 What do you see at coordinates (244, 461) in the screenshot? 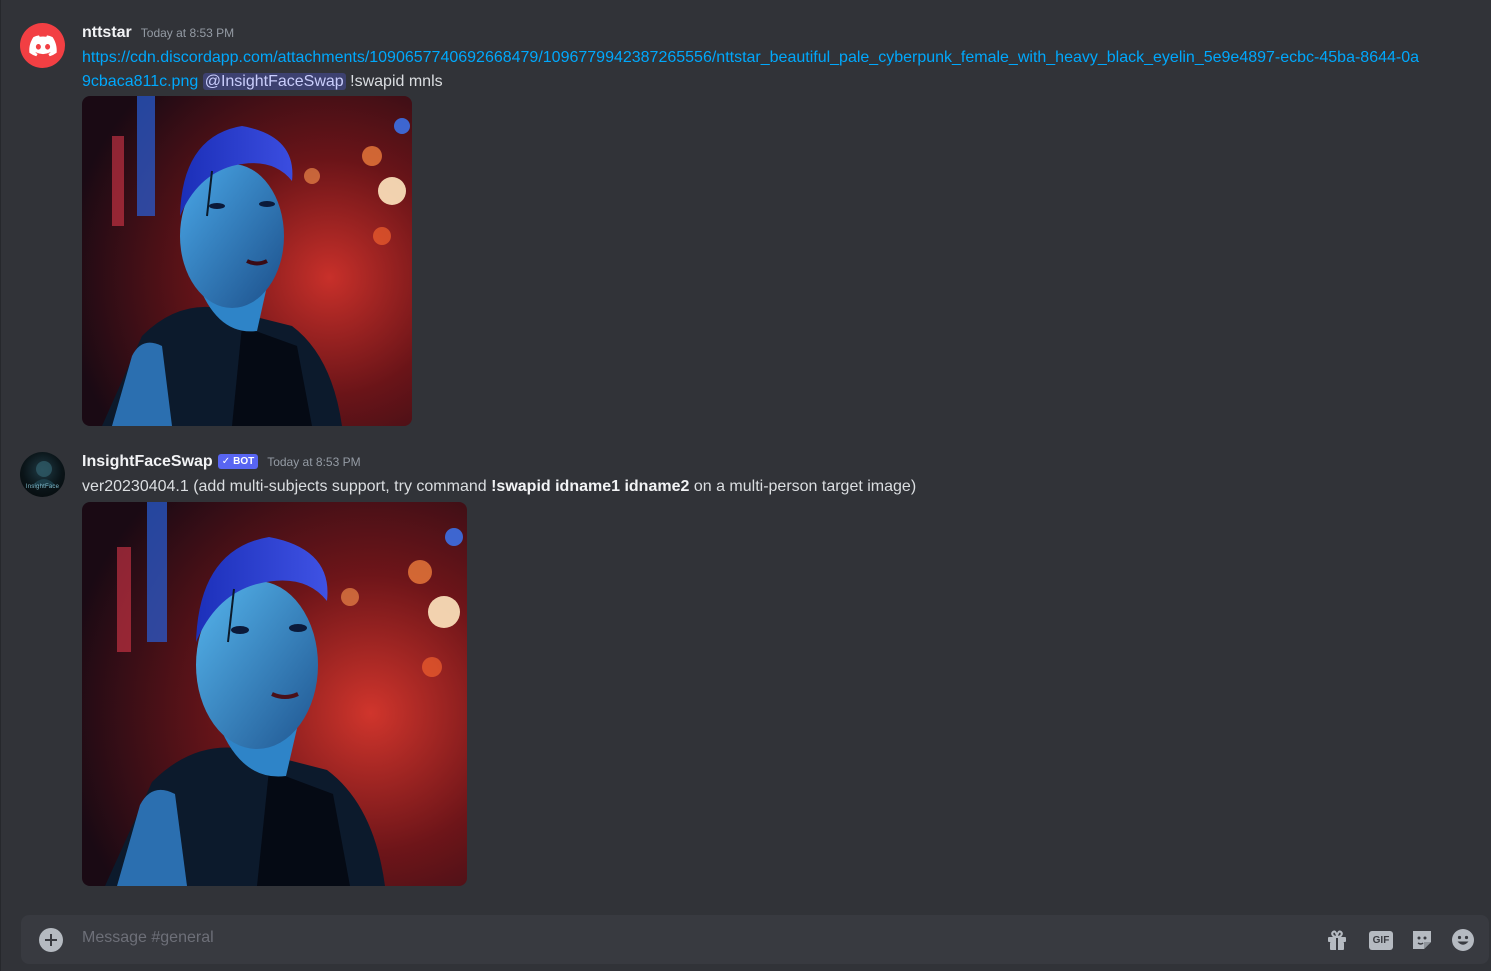
I see `bot-badge-label: BOT` at bounding box center [244, 461].